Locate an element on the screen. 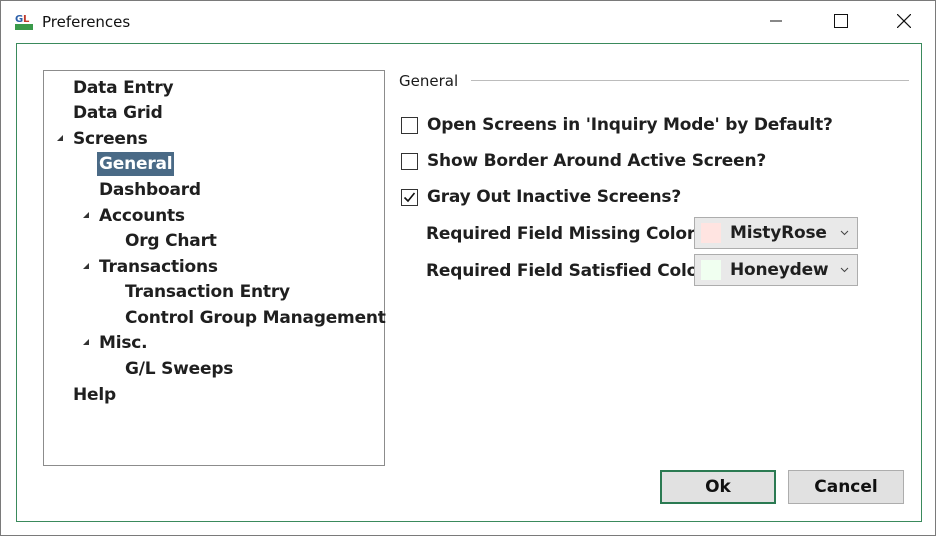  gray-out-checkbox is located at coordinates (409, 197).